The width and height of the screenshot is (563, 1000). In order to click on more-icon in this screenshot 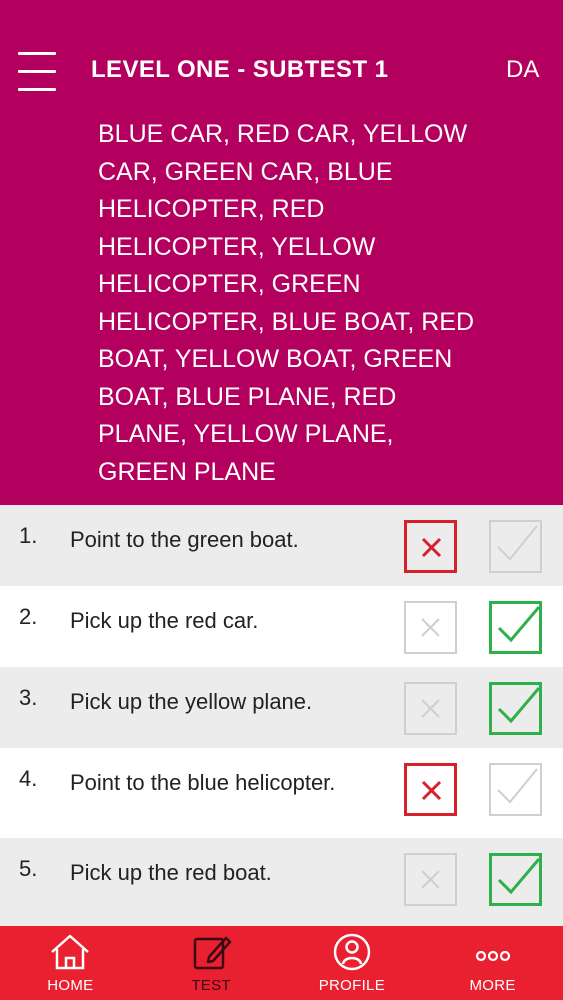, I will do `click(492, 956)`.